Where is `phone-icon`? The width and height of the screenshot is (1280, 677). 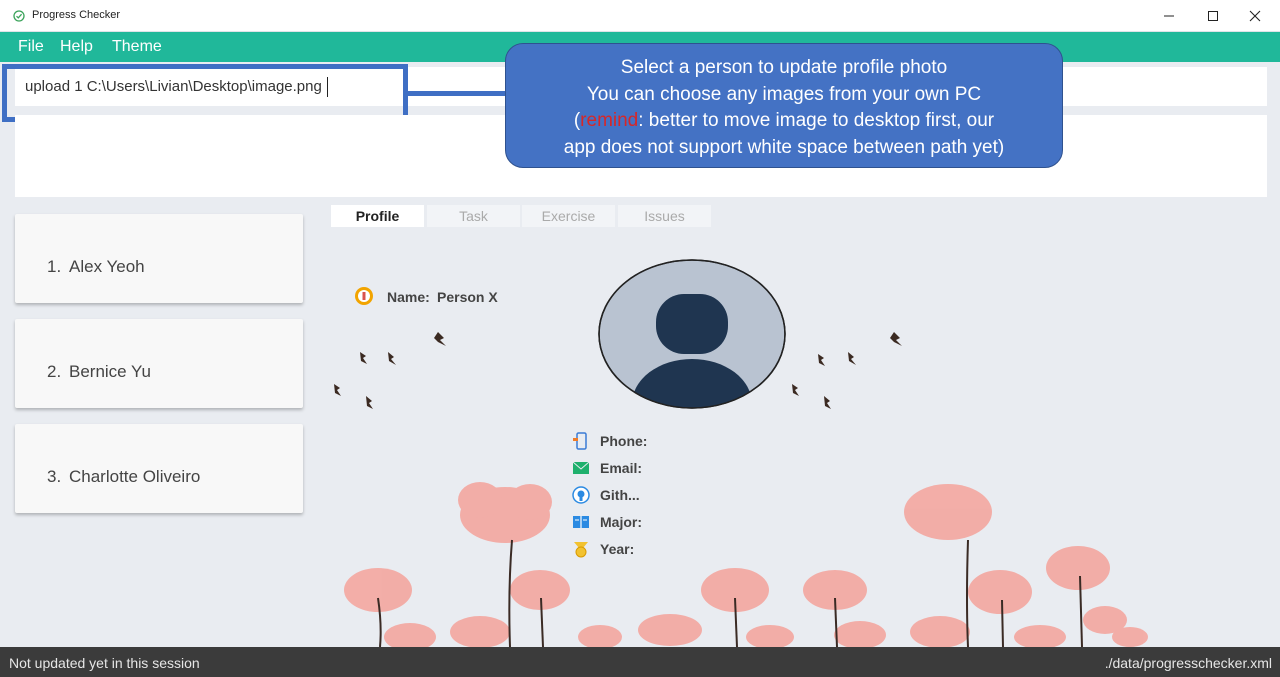
phone-icon is located at coordinates (580, 441).